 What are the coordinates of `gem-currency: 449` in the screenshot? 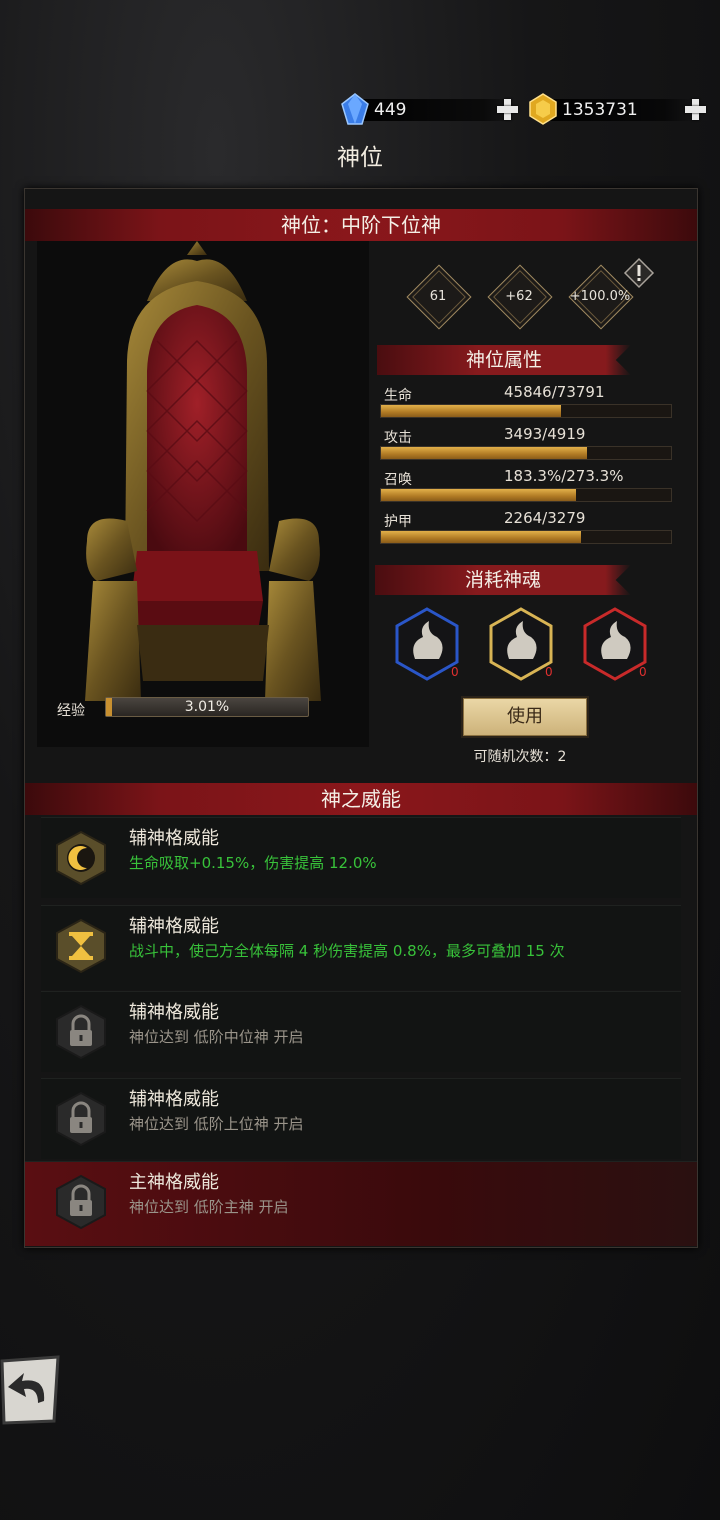 It's located at (428, 109).